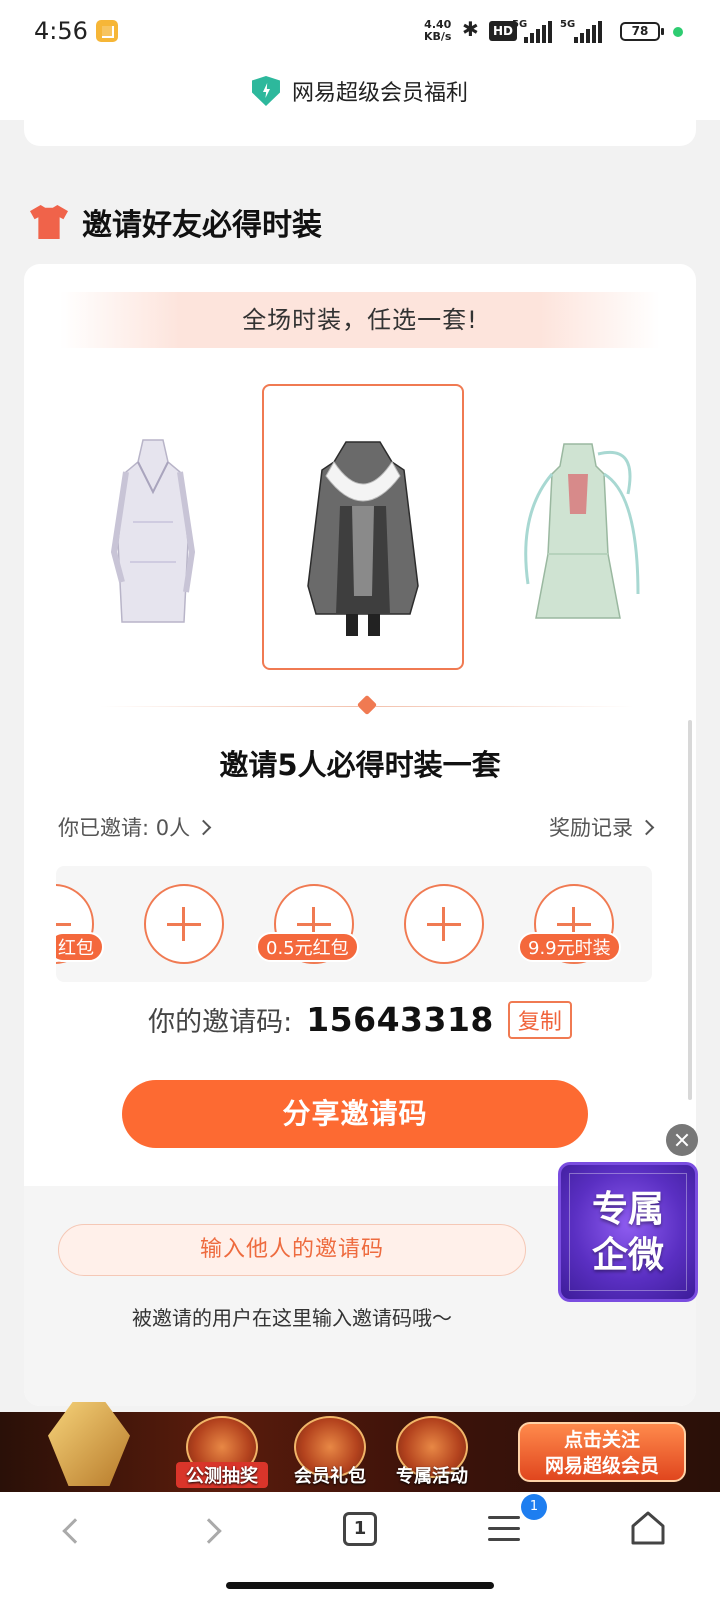 The width and height of the screenshot is (720, 1600). Describe the element at coordinates (678, 32) in the screenshot. I see `privacy-dot-icon` at that location.